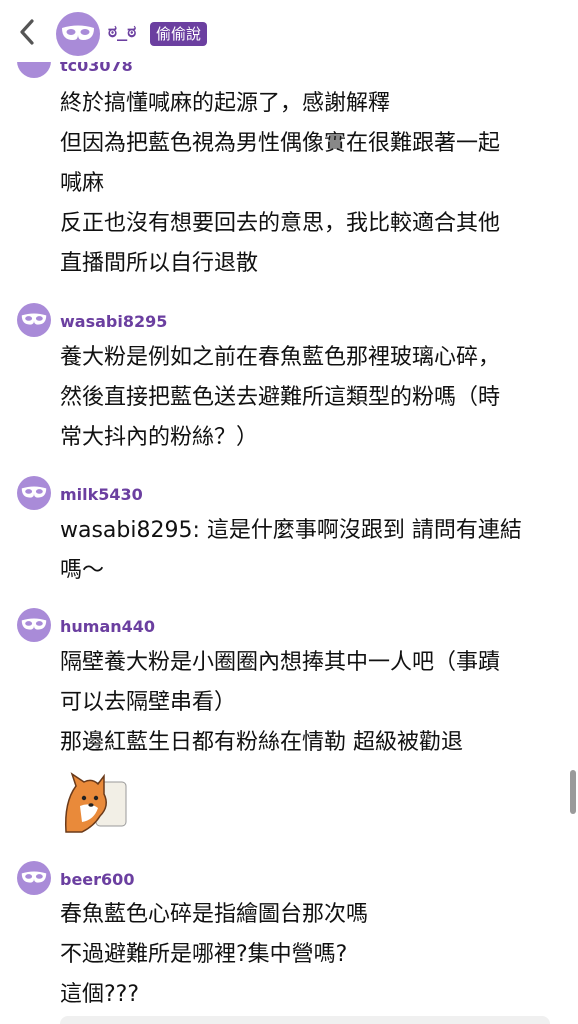  Describe the element at coordinates (289, 31) in the screenshot. I see `top-bar: ಠ_ಠ 偷偷說` at that location.